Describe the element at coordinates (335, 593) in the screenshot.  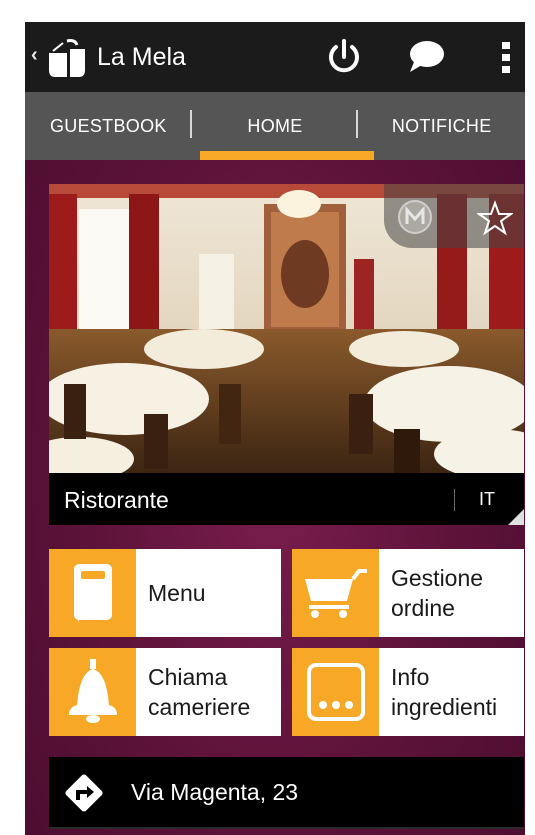
I see `cart-icon` at that location.